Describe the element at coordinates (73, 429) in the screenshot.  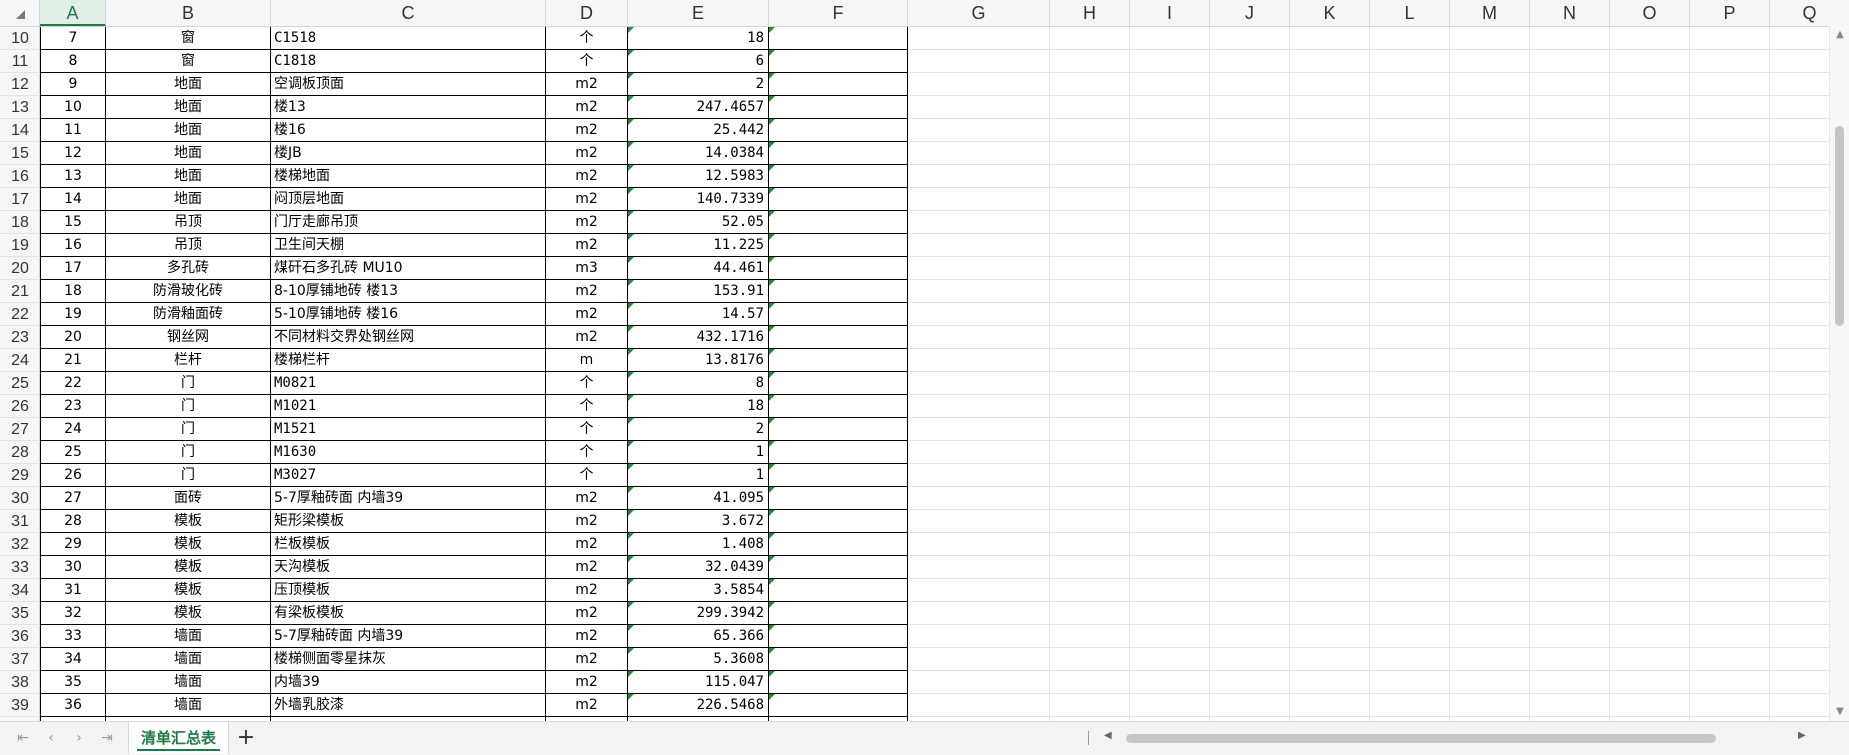
I see `cell-a: 24` at that location.